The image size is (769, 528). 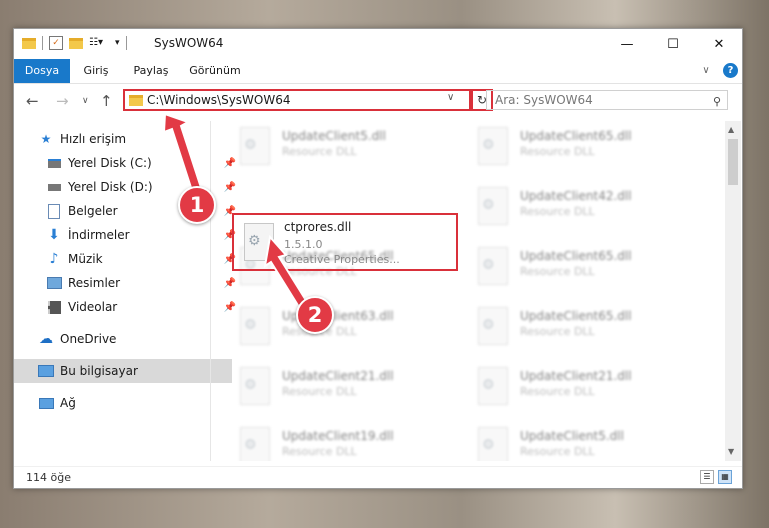 I want to click on annotation-arrows, so click(x=238, y=214).